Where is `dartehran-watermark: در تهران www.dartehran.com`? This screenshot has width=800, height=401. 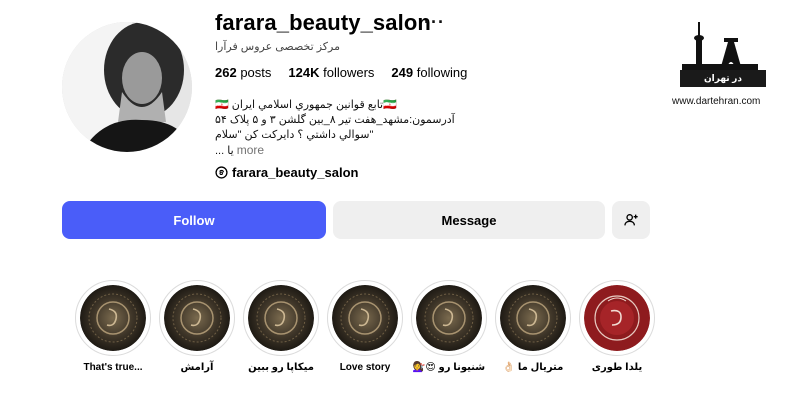 dartehran-watermark: در تهران www.dartehran.com is located at coordinates (718, 63).